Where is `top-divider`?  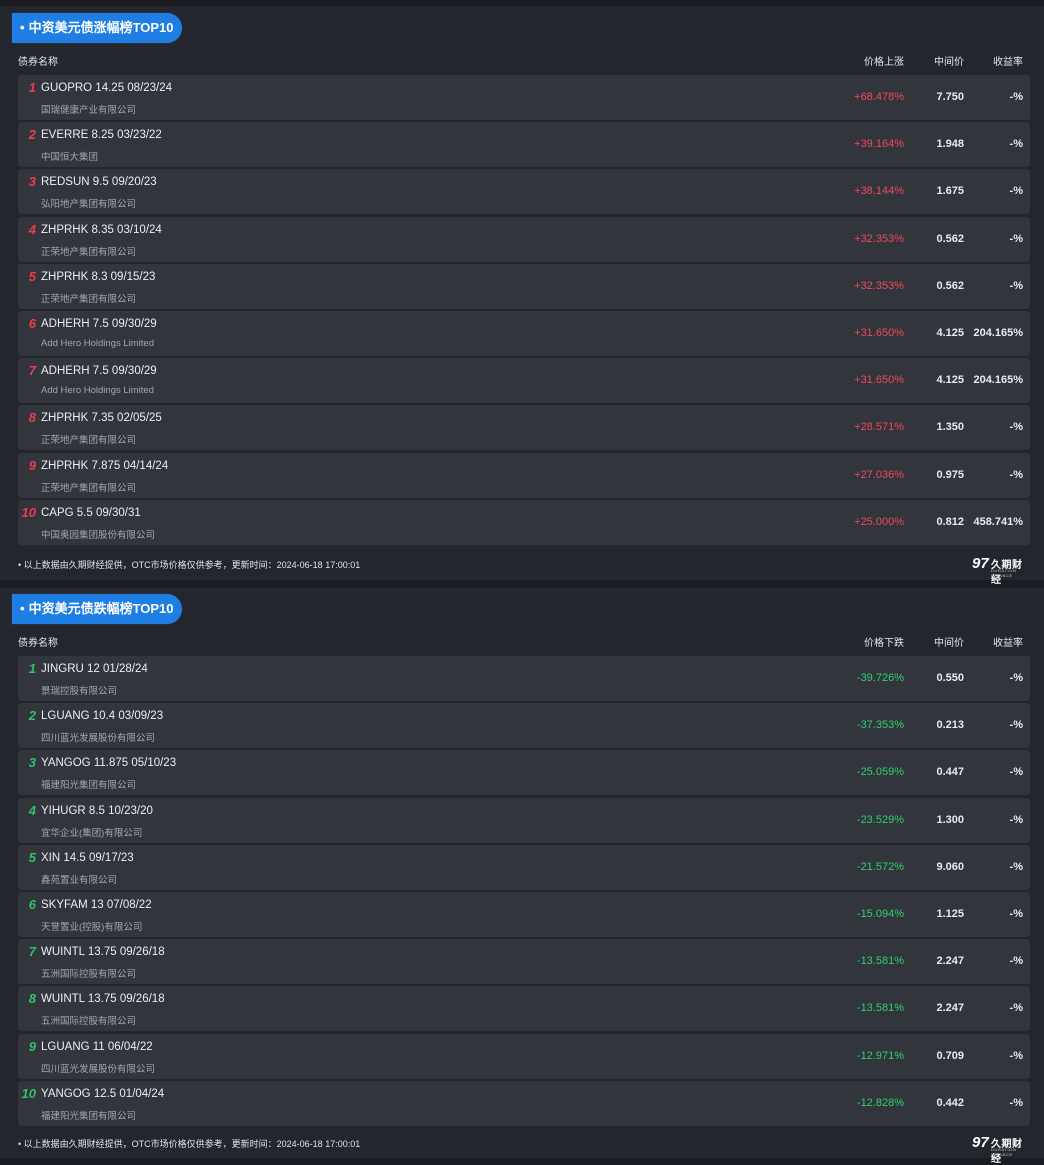
top-divider is located at coordinates (522, 3).